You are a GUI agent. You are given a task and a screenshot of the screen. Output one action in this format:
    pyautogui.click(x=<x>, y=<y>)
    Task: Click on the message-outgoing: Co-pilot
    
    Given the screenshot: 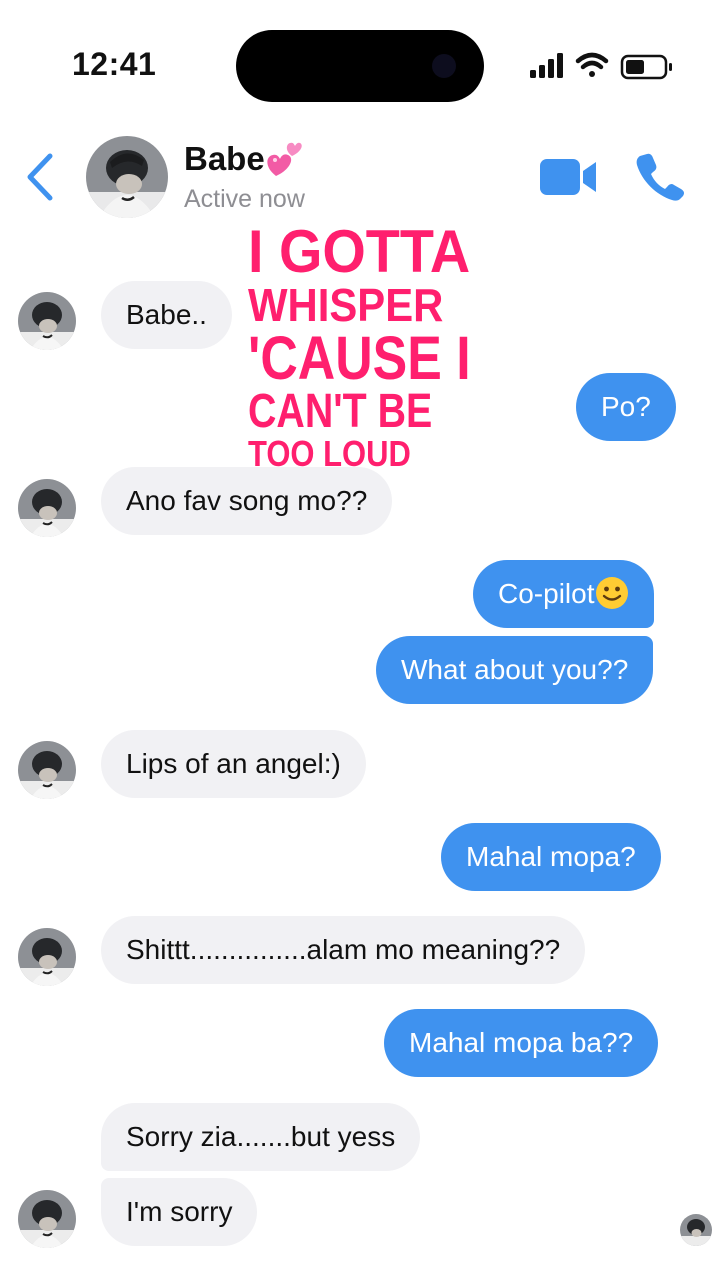 What is the action you would take?
    pyautogui.click(x=564, y=594)
    